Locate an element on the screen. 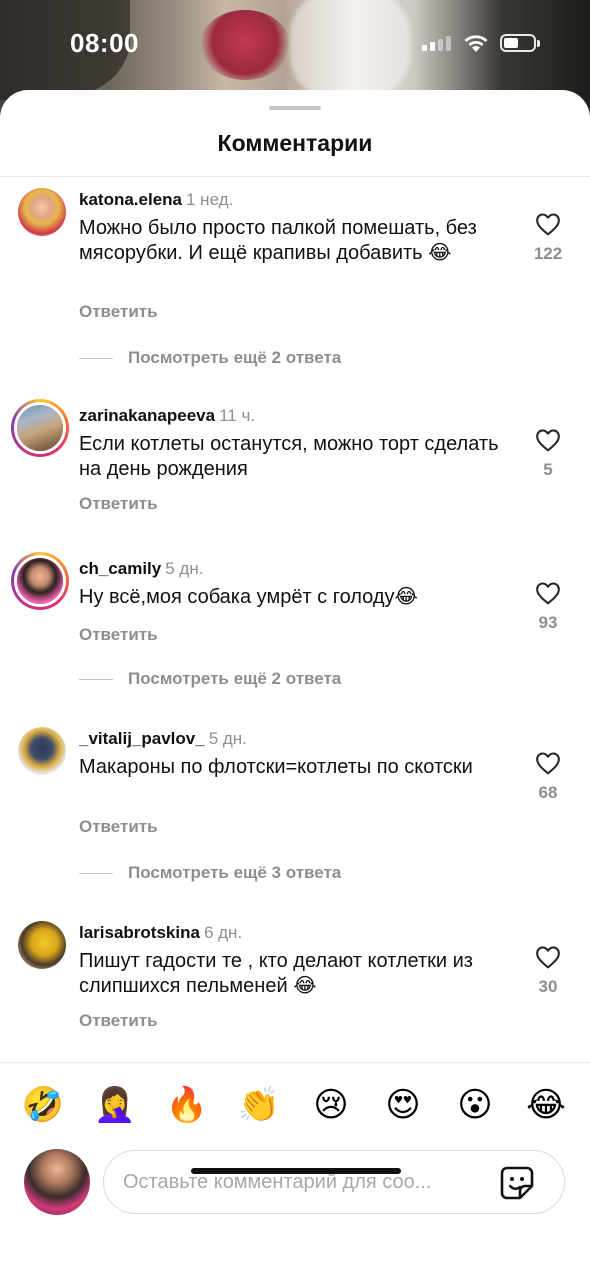  sheet-title: Комментарии is located at coordinates (295, 143).